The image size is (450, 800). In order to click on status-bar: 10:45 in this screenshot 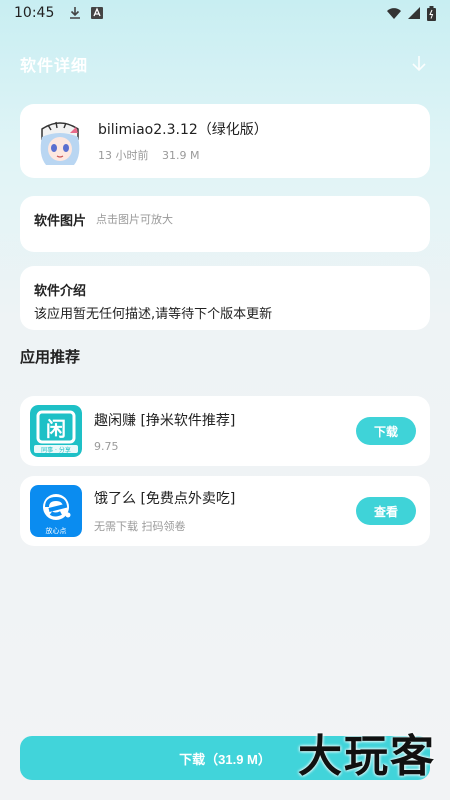, I will do `click(225, 13)`.